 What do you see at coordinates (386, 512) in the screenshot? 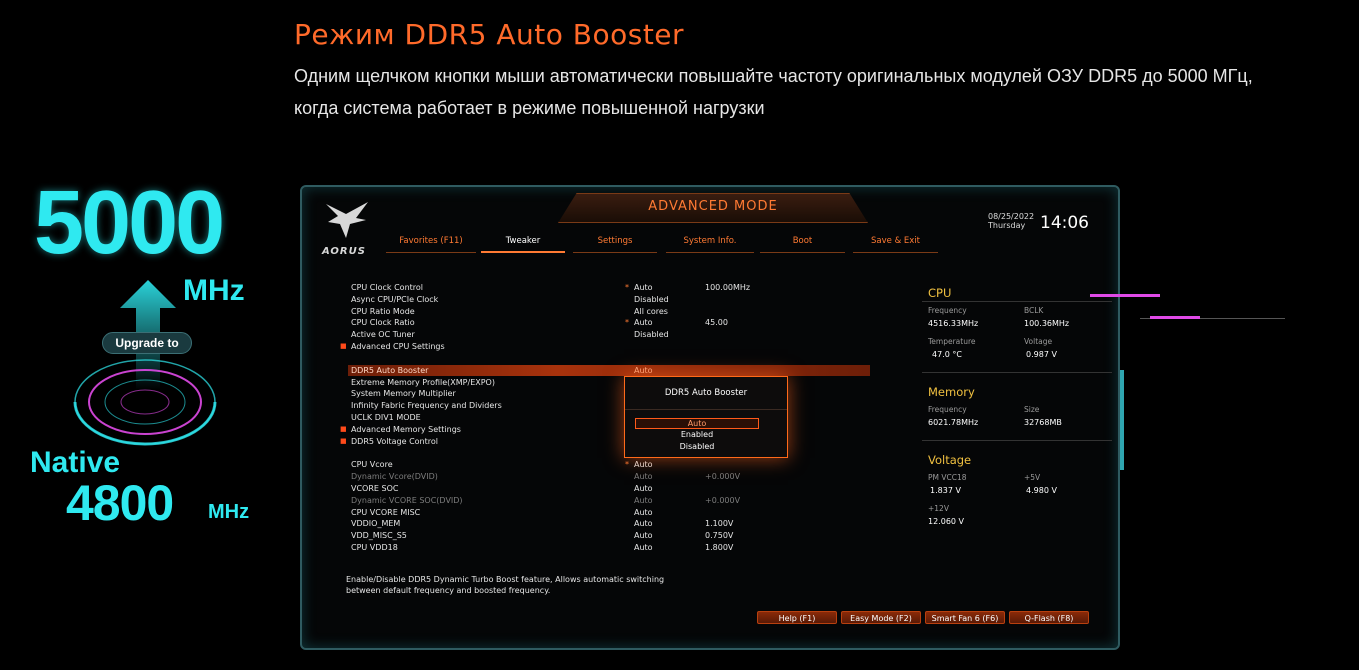
I see `setting-label: CPU VCORE MISC` at bounding box center [386, 512].